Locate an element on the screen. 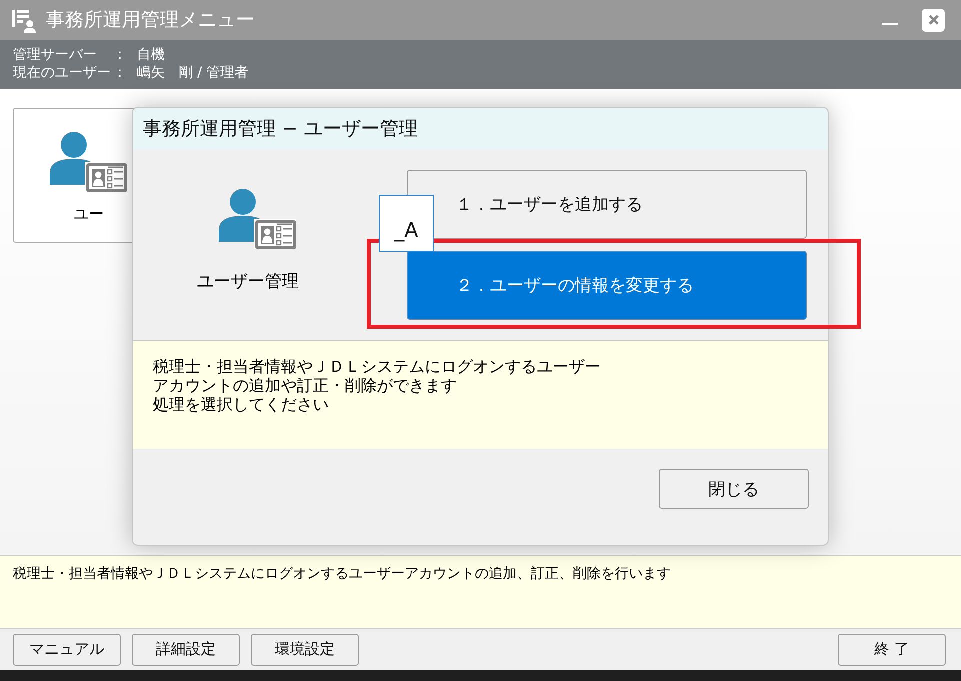 Image resolution: width=961 pixels, height=681 pixels. window-title: 事務所運用管理メニュー is located at coordinates (150, 20).